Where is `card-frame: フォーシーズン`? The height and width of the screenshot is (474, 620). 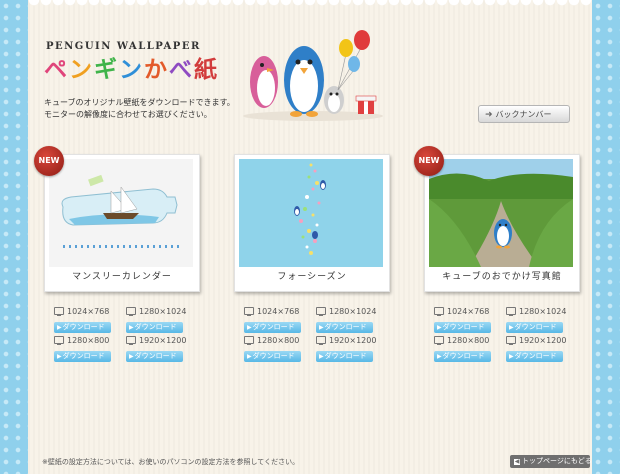 card-frame: フォーシーズン is located at coordinates (312, 223).